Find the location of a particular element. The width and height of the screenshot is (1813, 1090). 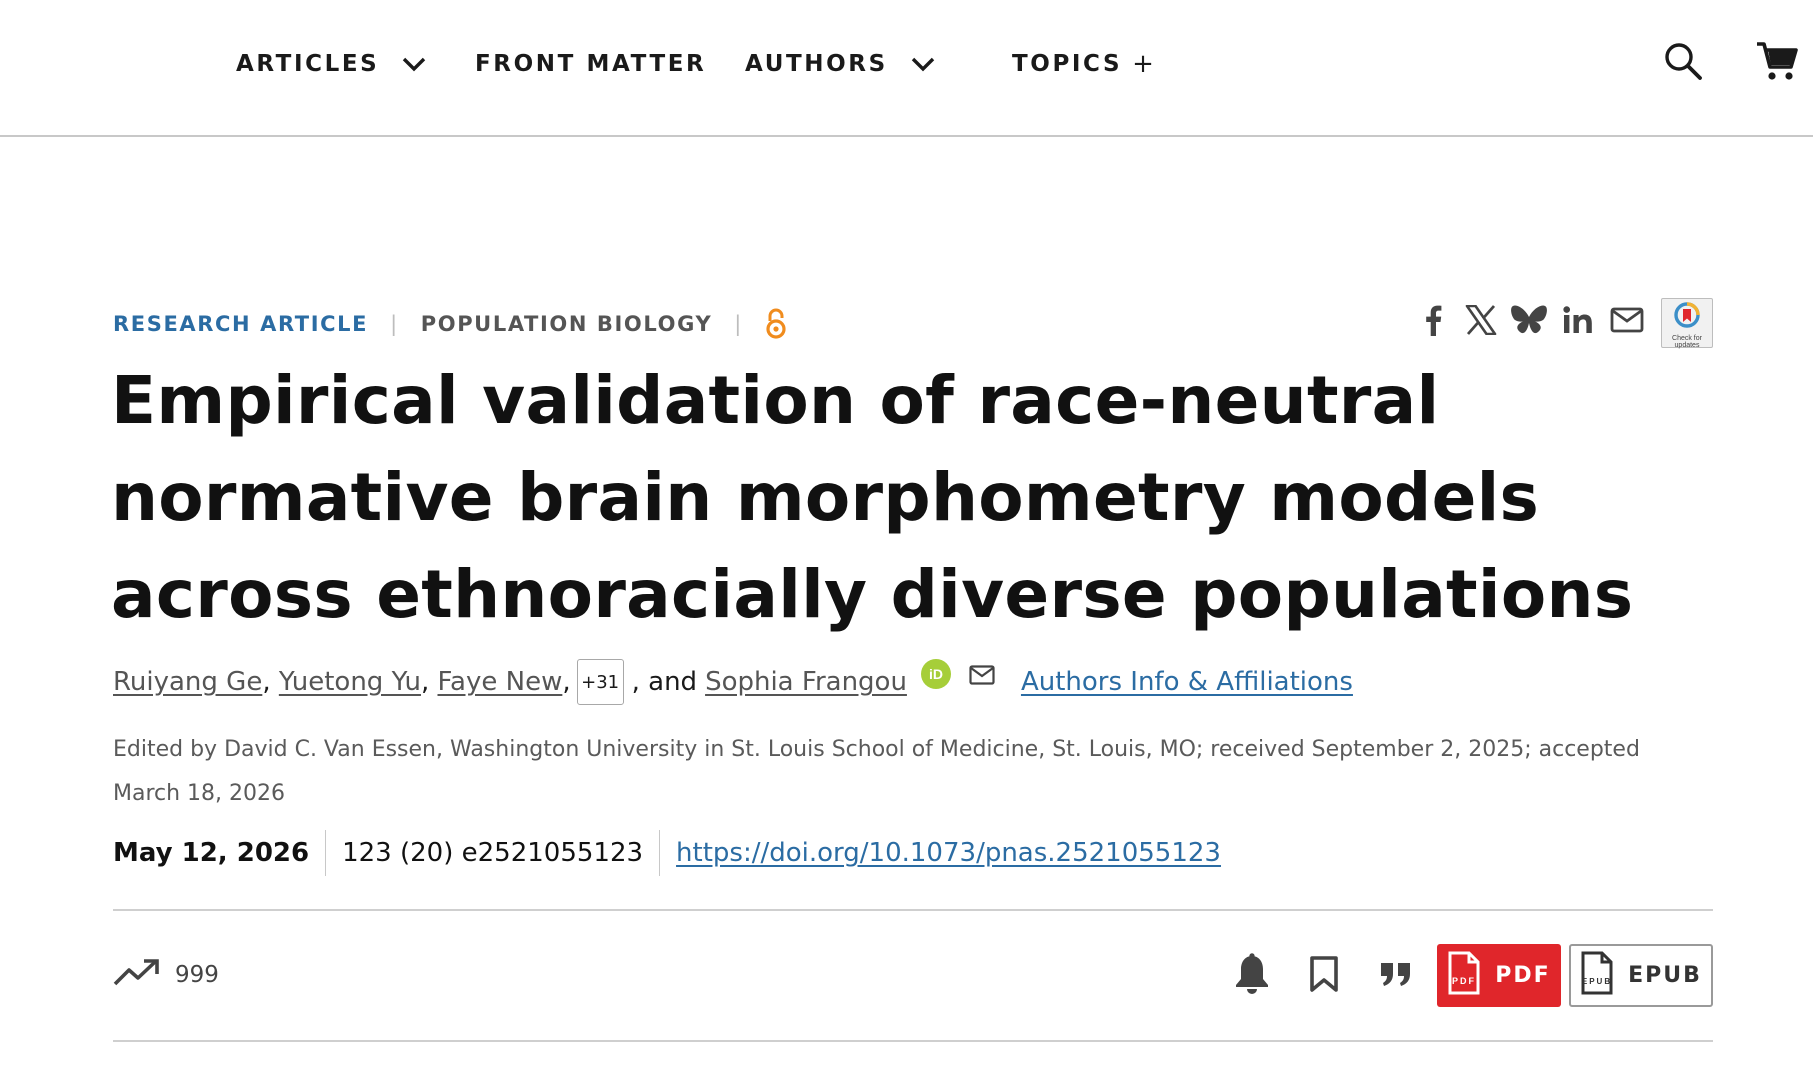

article-metrics: 999 is located at coordinates (166, 975).